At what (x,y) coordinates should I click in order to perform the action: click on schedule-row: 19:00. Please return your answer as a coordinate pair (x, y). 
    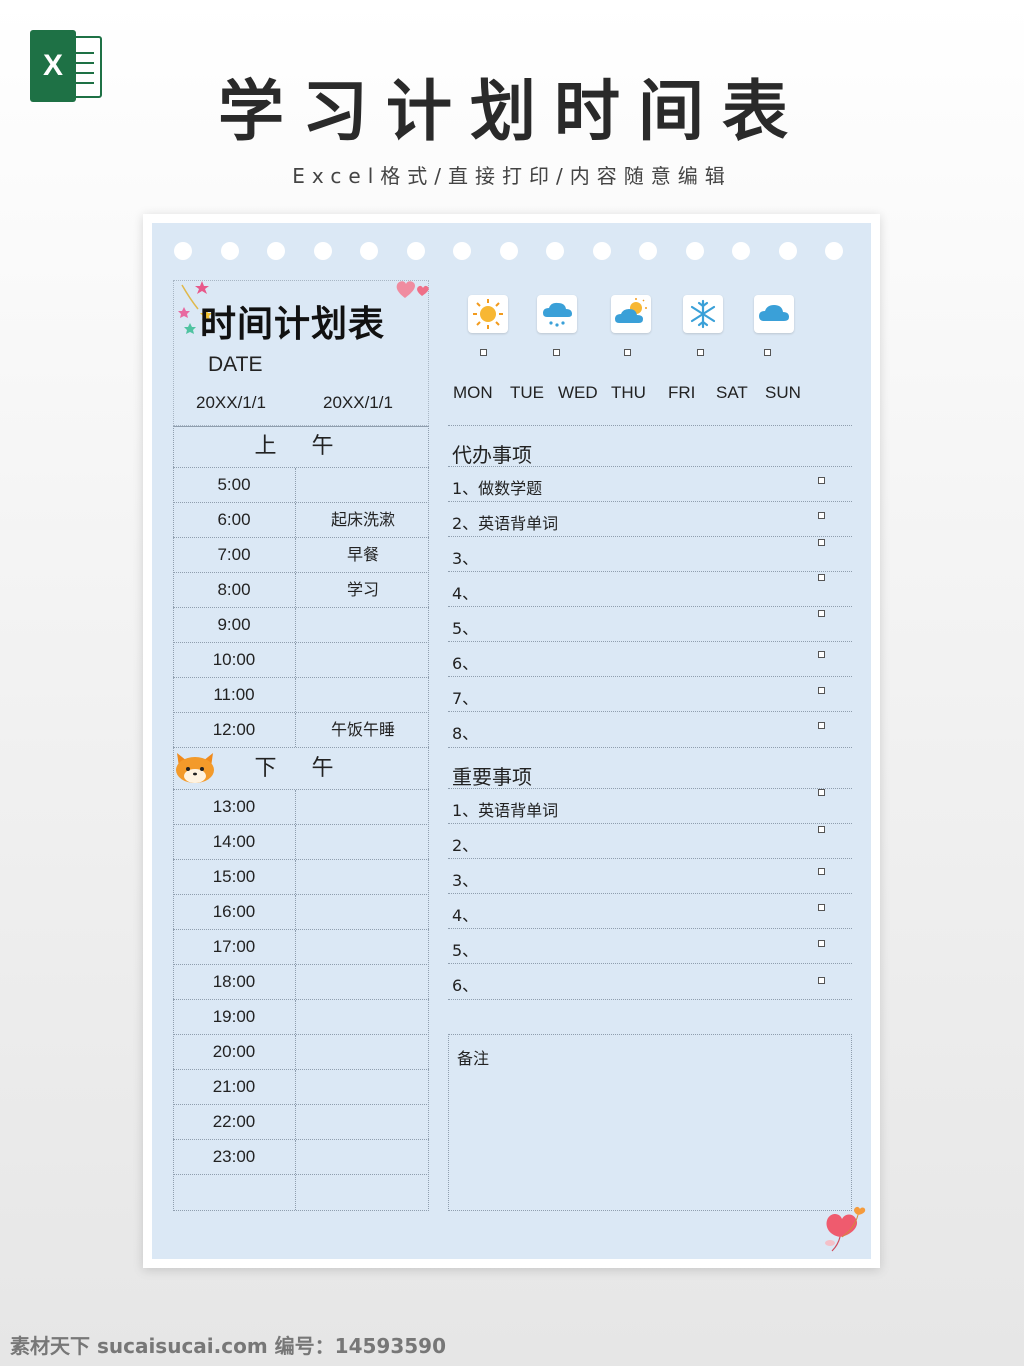
    Looking at the image, I should click on (301, 1017).